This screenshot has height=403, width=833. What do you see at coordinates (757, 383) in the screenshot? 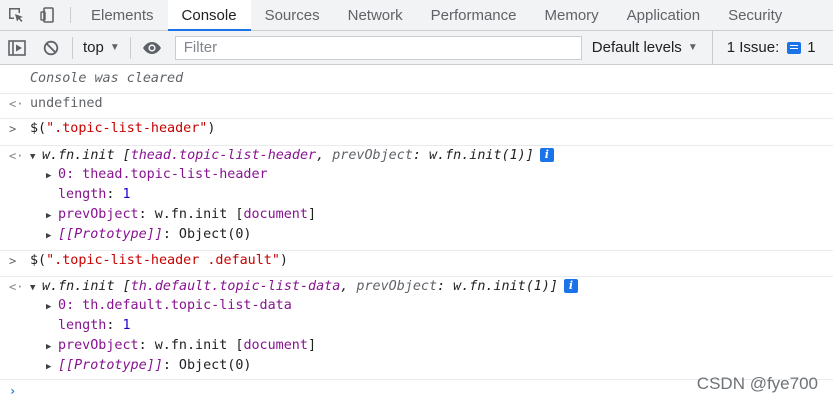
I see `watermark: CSDN @fye700` at bounding box center [757, 383].